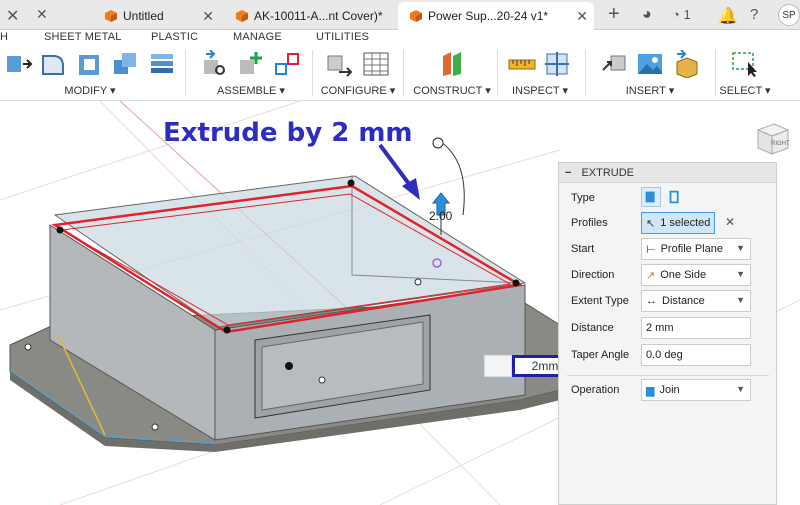 Image resolution: width=800 pixels, height=505 pixels. Describe the element at coordinates (686, 64) in the screenshot. I see `insert-mesh-icon` at that location.